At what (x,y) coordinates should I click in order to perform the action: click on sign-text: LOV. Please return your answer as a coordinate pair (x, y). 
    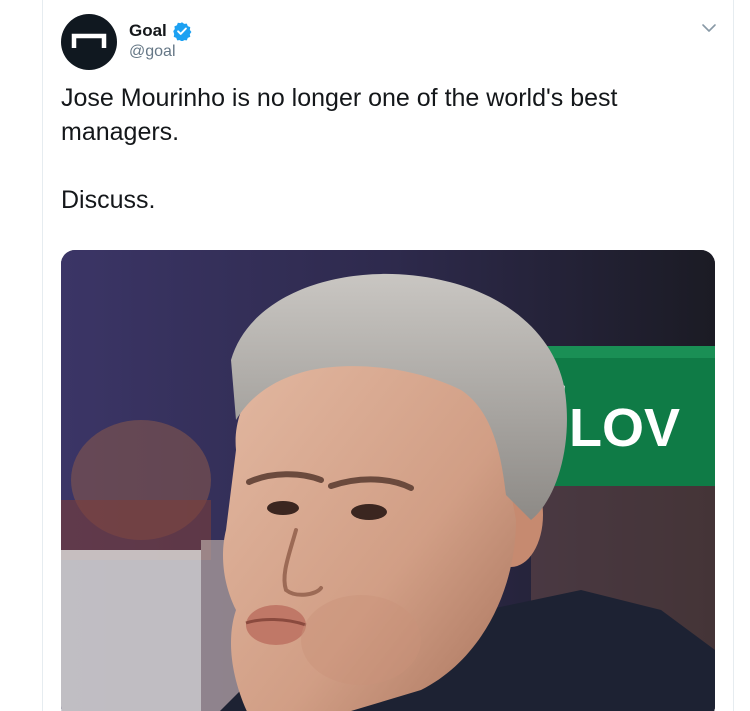
    Looking at the image, I should click on (624, 428).